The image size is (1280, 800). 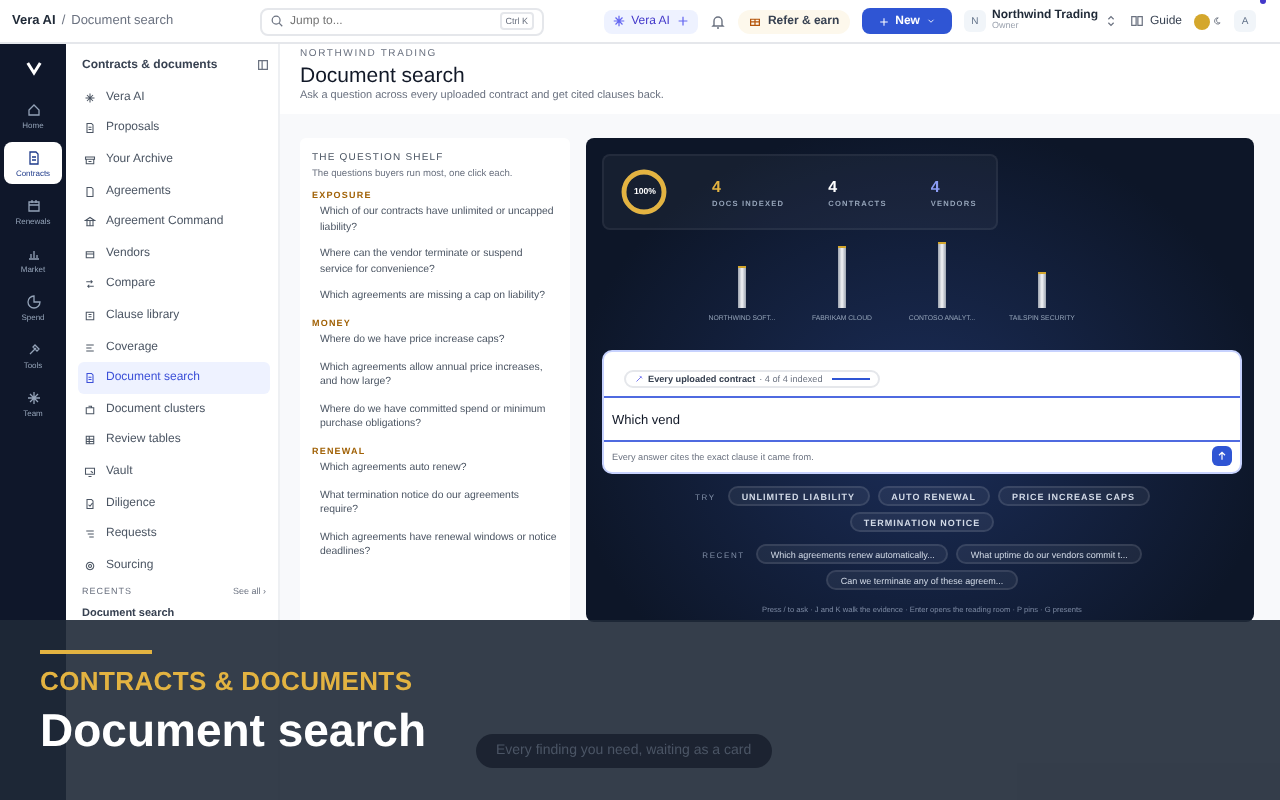 What do you see at coordinates (277, 21) in the screenshot?
I see `search-icon` at bounding box center [277, 21].